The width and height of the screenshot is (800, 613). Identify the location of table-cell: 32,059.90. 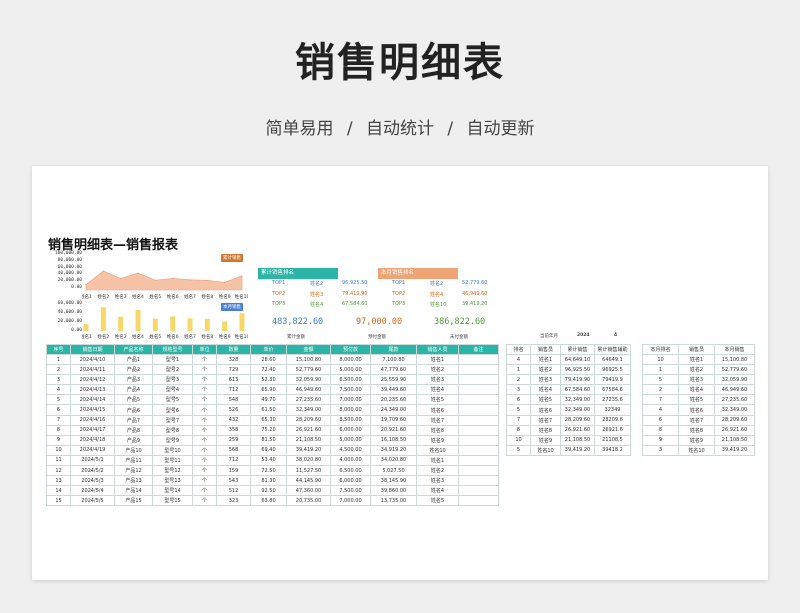
(308, 380).